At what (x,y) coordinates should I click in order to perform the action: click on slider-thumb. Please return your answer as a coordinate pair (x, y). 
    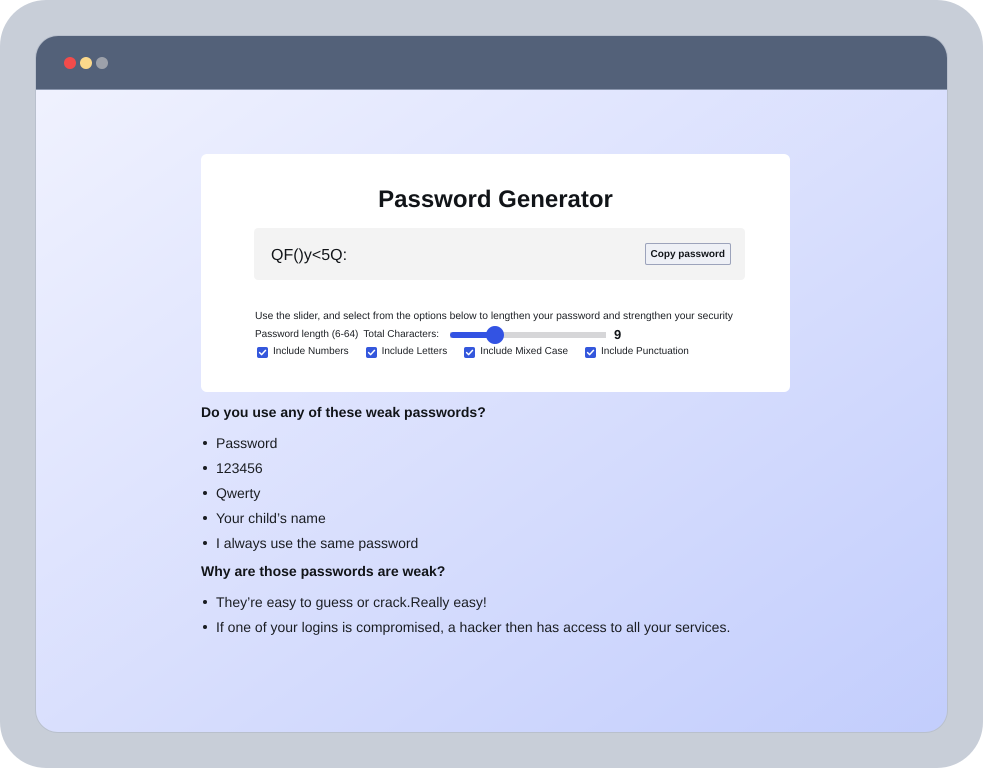
    Looking at the image, I should click on (495, 335).